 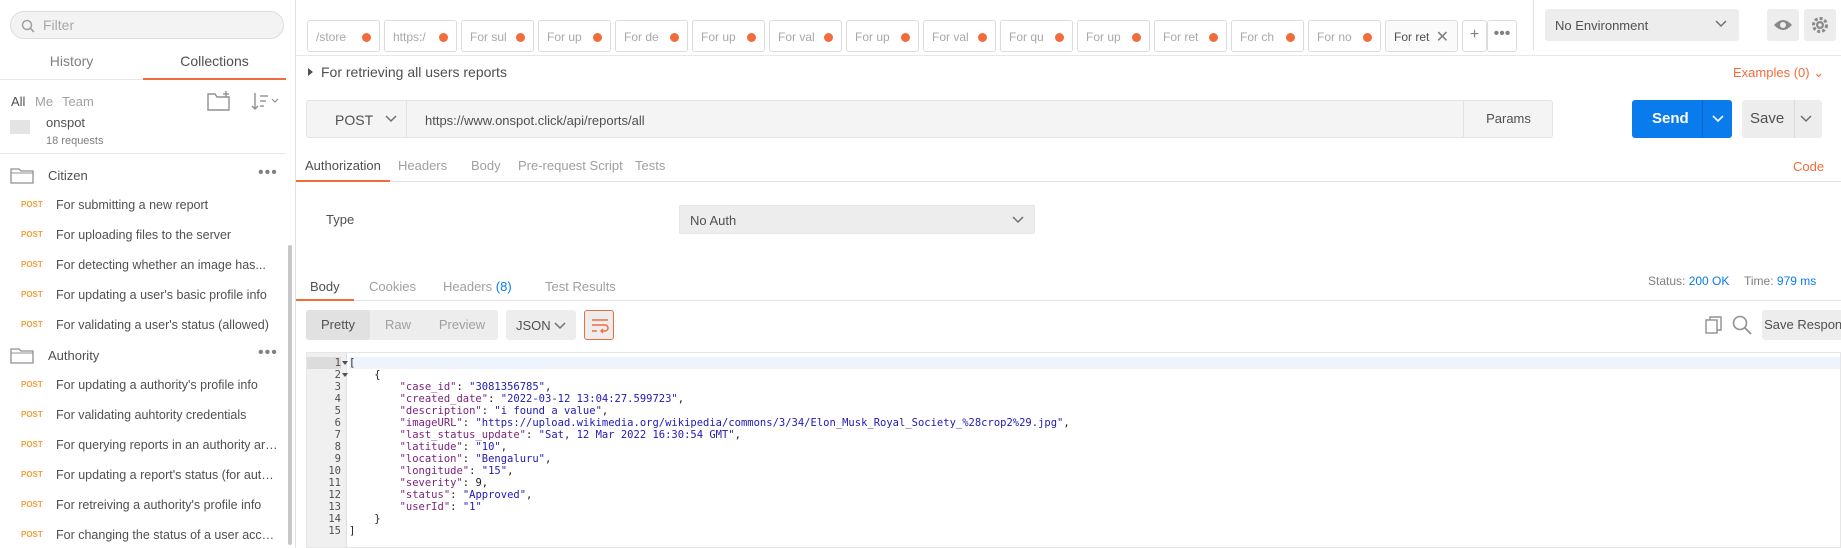 I want to click on request-tab: For qu, so click(x=1036, y=36).